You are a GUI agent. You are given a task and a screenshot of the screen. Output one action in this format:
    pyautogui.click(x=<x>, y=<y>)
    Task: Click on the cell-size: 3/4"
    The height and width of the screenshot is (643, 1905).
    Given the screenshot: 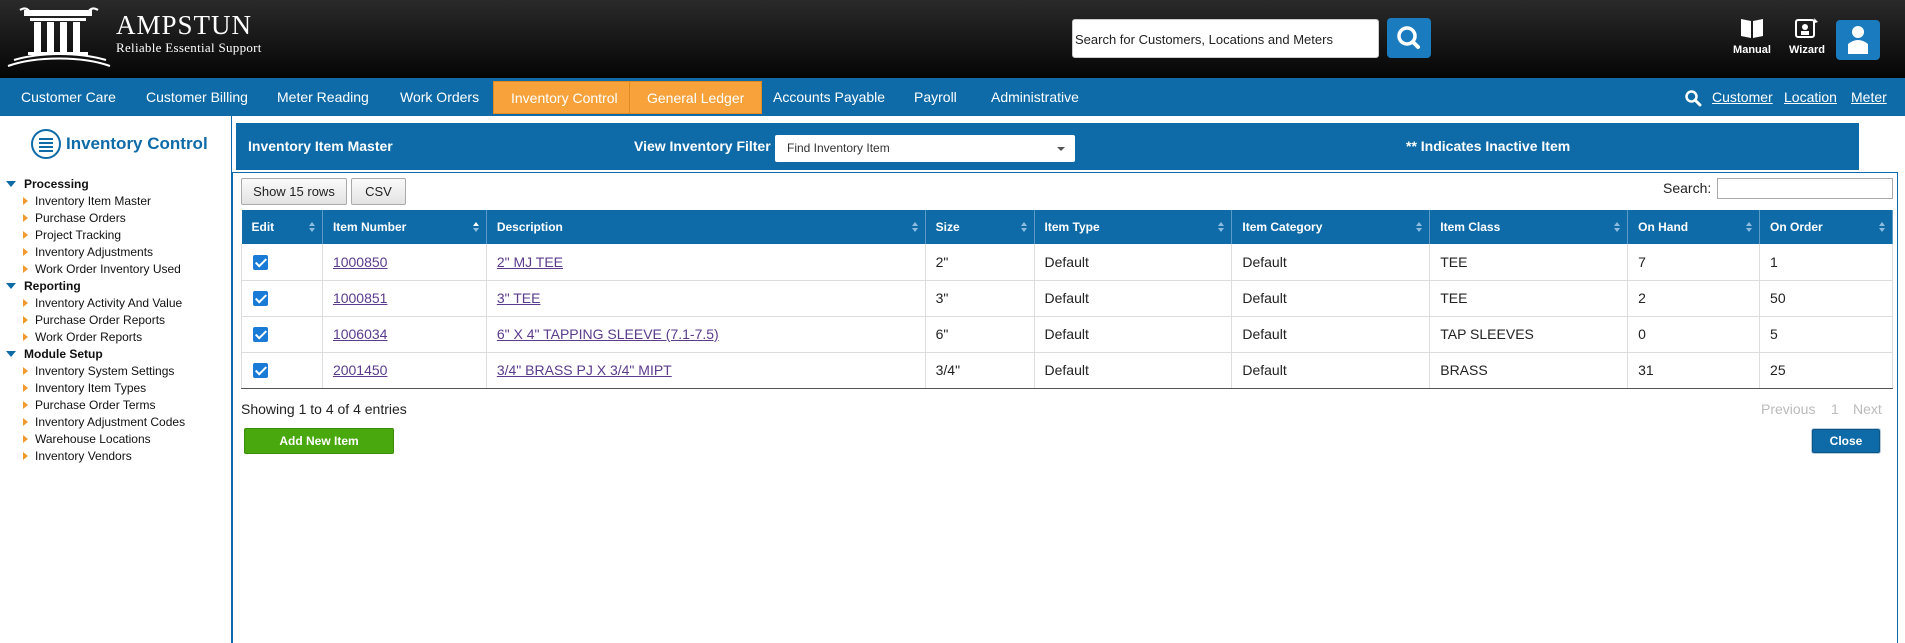 What is the action you would take?
    pyautogui.click(x=980, y=370)
    